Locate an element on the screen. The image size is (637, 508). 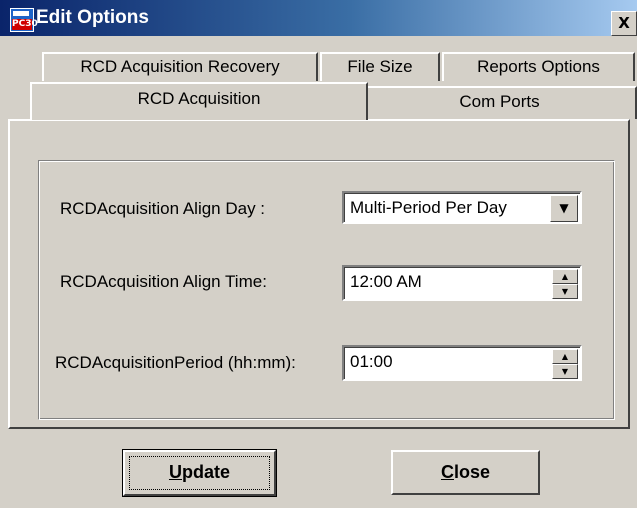
align-time-spinner: 12:00 AM ▲ ▼ is located at coordinates (462, 283).